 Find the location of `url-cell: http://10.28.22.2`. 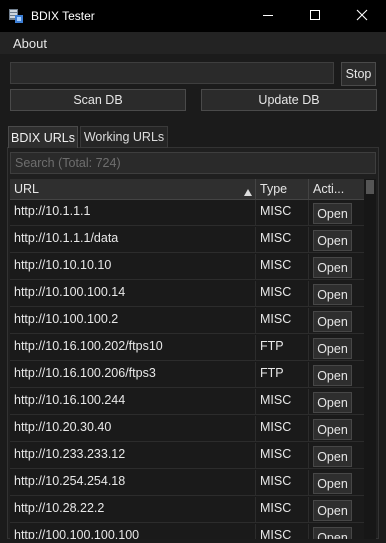

url-cell: http://10.28.22.2 is located at coordinates (133, 510).